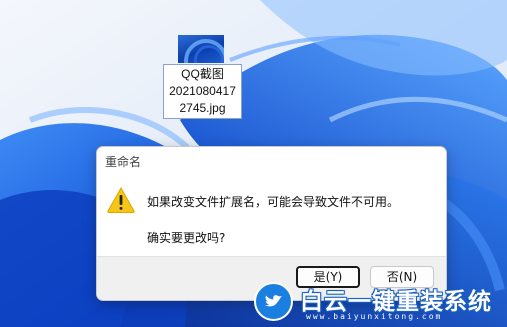  I want to click on desktop-file-icon: QQ截图 2021080417 2745.jpg, so click(203, 78).